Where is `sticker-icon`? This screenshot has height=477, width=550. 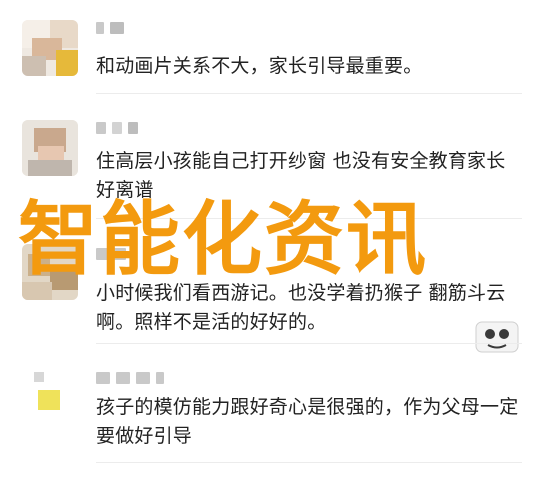
sticker-icon is located at coordinates (498, 336).